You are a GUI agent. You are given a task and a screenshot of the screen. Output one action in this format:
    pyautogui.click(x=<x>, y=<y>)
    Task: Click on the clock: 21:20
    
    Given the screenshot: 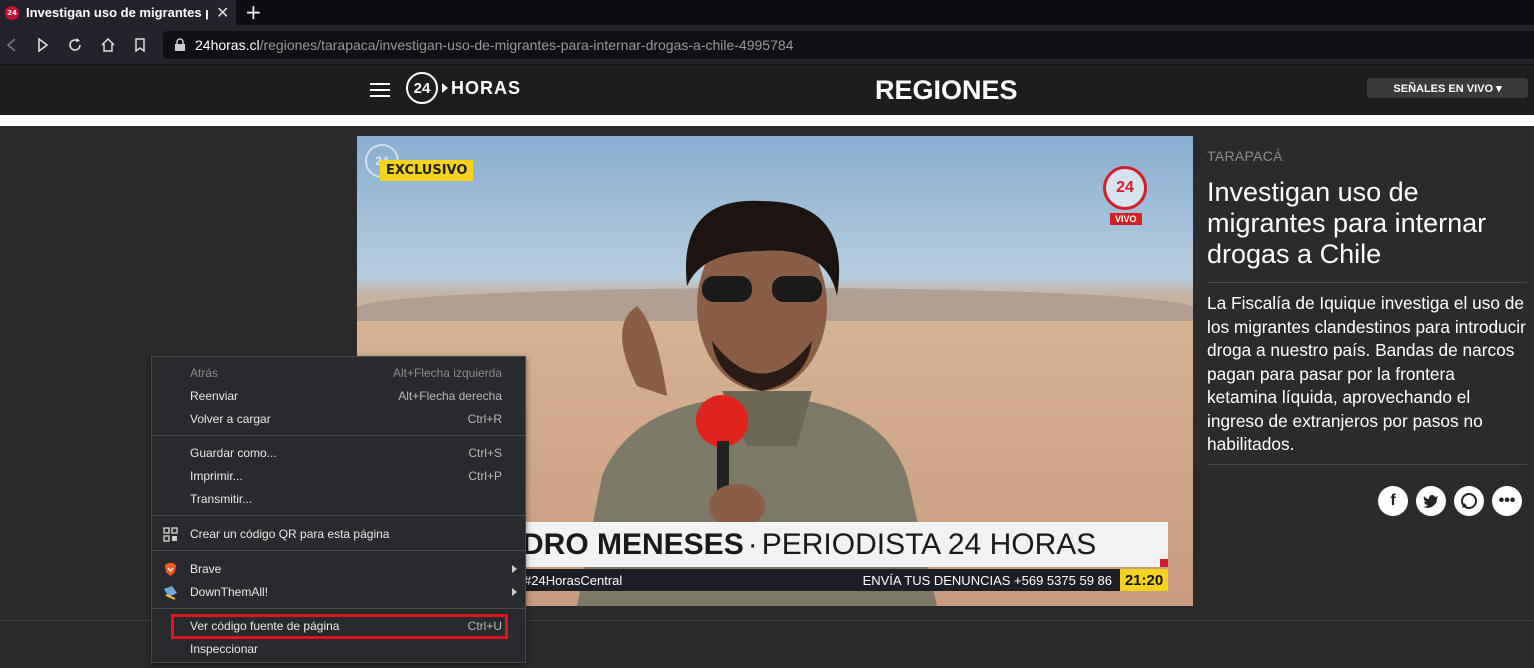 What is the action you would take?
    pyautogui.click(x=1144, y=580)
    